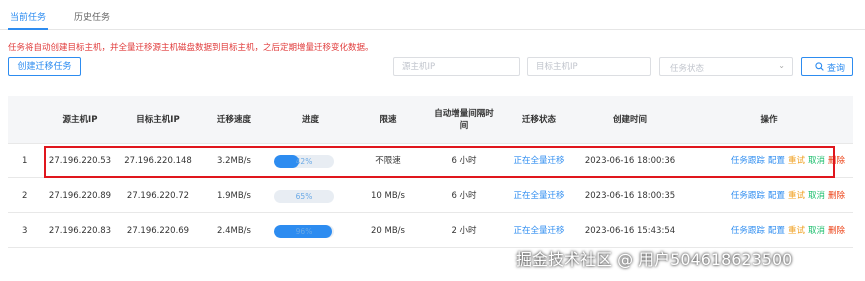  Describe the element at coordinates (234, 230) in the screenshot. I see `cell-speed: 2.4MB/s` at that location.